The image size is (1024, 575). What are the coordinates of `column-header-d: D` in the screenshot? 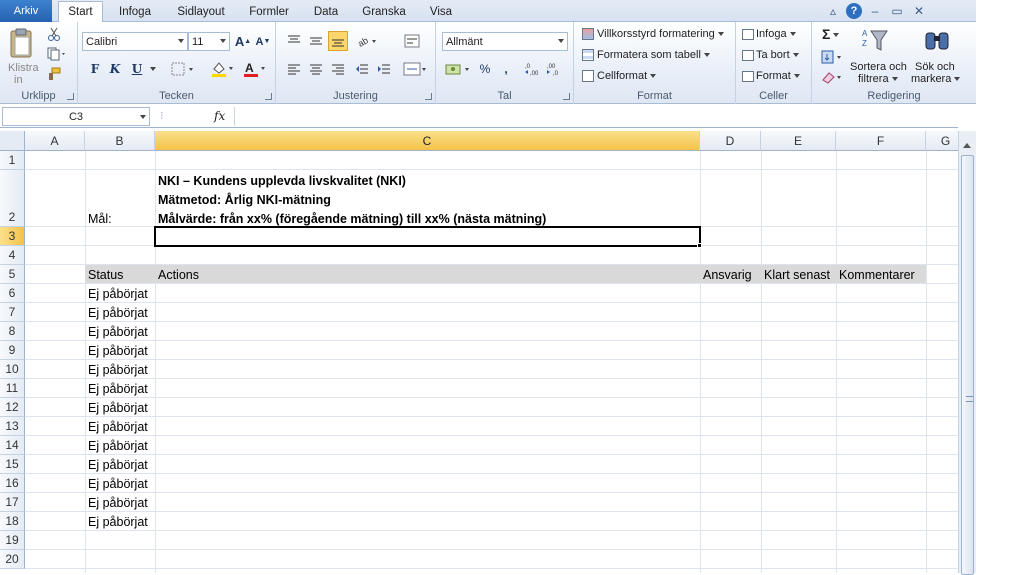 It's located at (730, 141).